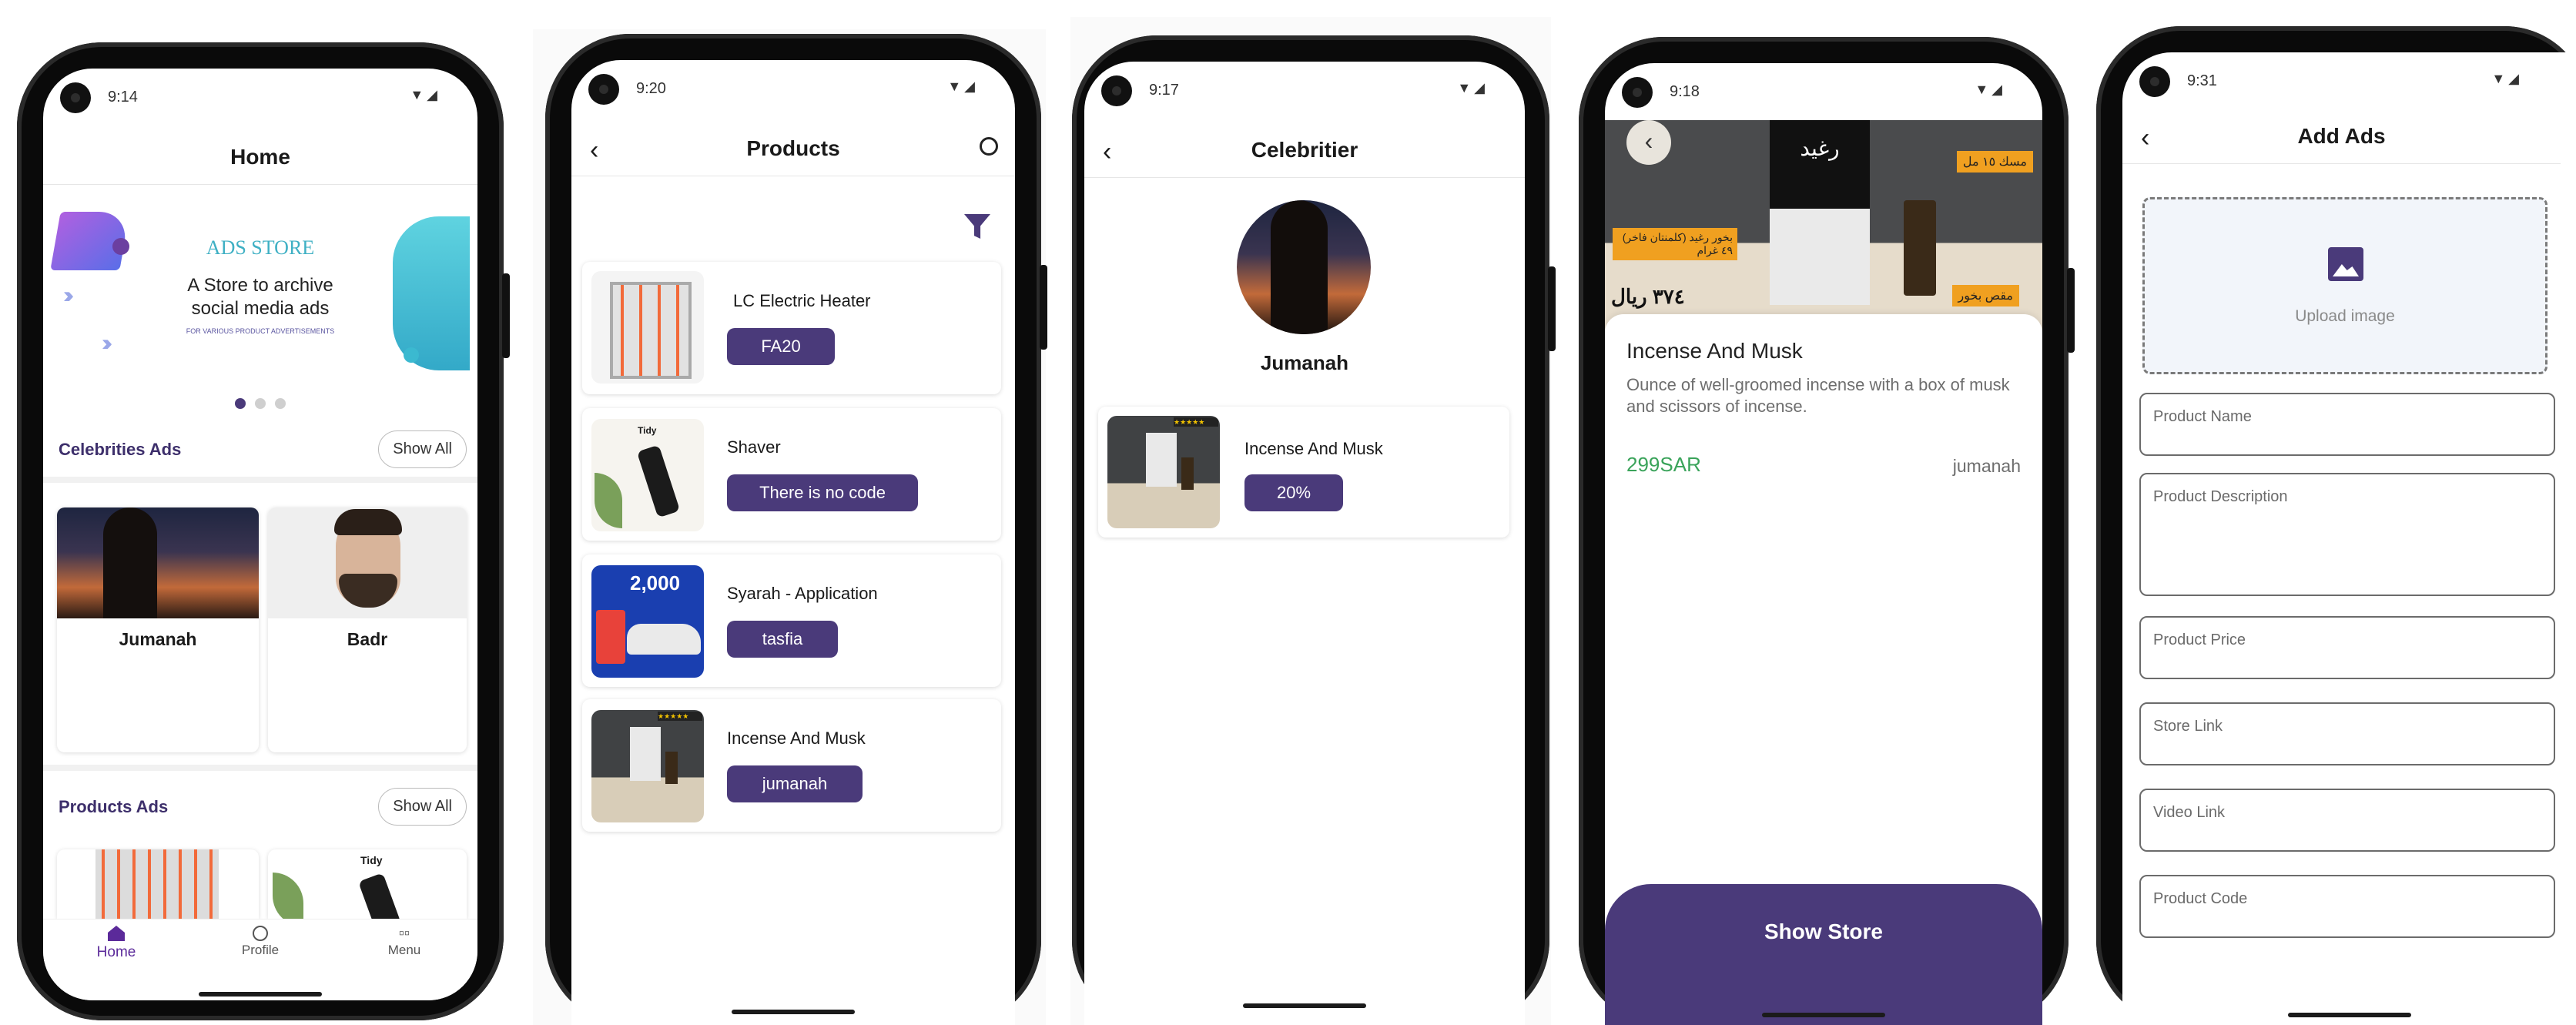 This screenshot has width=2576, height=1025. Describe the element at coordinates (2347, 424) in the screenshot. I see `product-name-field: Product Name` at that location.